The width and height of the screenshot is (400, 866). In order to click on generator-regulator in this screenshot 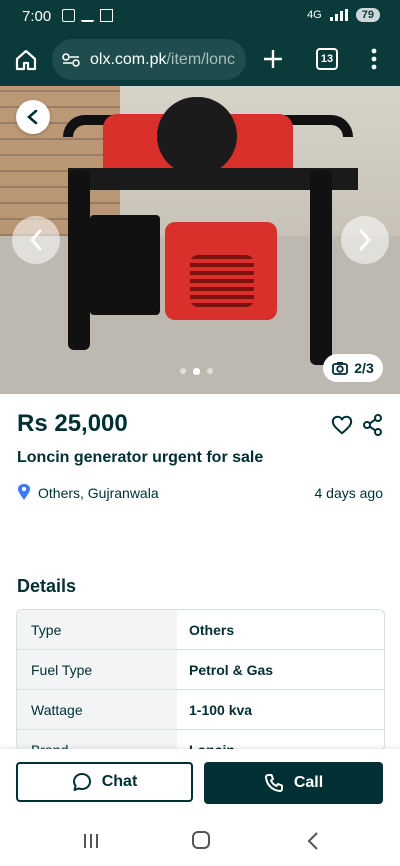, I will do `click(197, 136)`.